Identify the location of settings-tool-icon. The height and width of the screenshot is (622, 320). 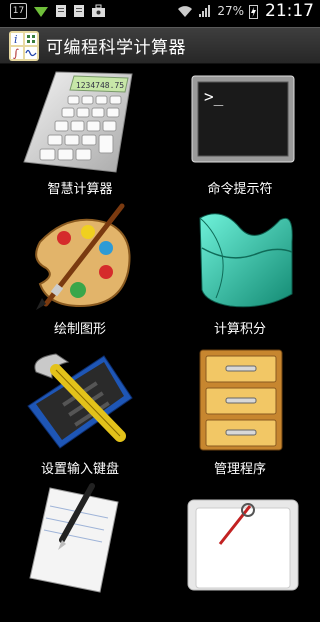
(243, 545).